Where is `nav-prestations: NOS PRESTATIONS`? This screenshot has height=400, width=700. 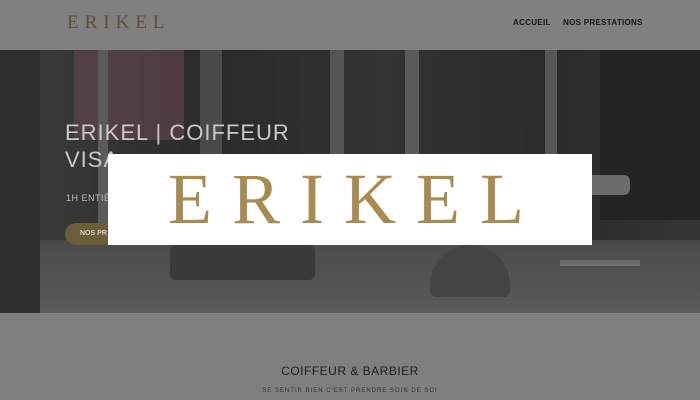 nav-prestations: NOS PRESTATIONS is located at coordinates (603, 22).